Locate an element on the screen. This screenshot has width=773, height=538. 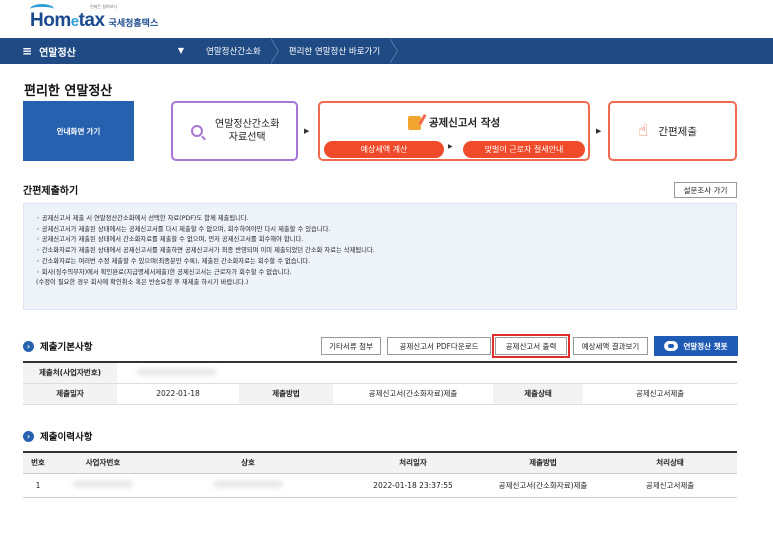
step1-label: 연말정산간소화 자료선택 is located at coordinates (247, 131).